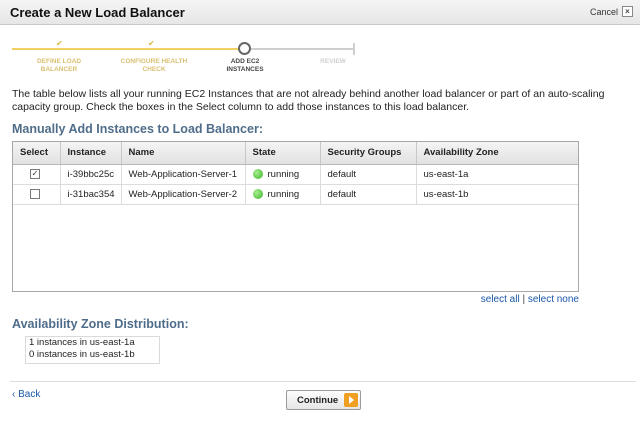 This screenshot has width=640, height=425. I want to click on continue-button: Continue, so click(323, 400).